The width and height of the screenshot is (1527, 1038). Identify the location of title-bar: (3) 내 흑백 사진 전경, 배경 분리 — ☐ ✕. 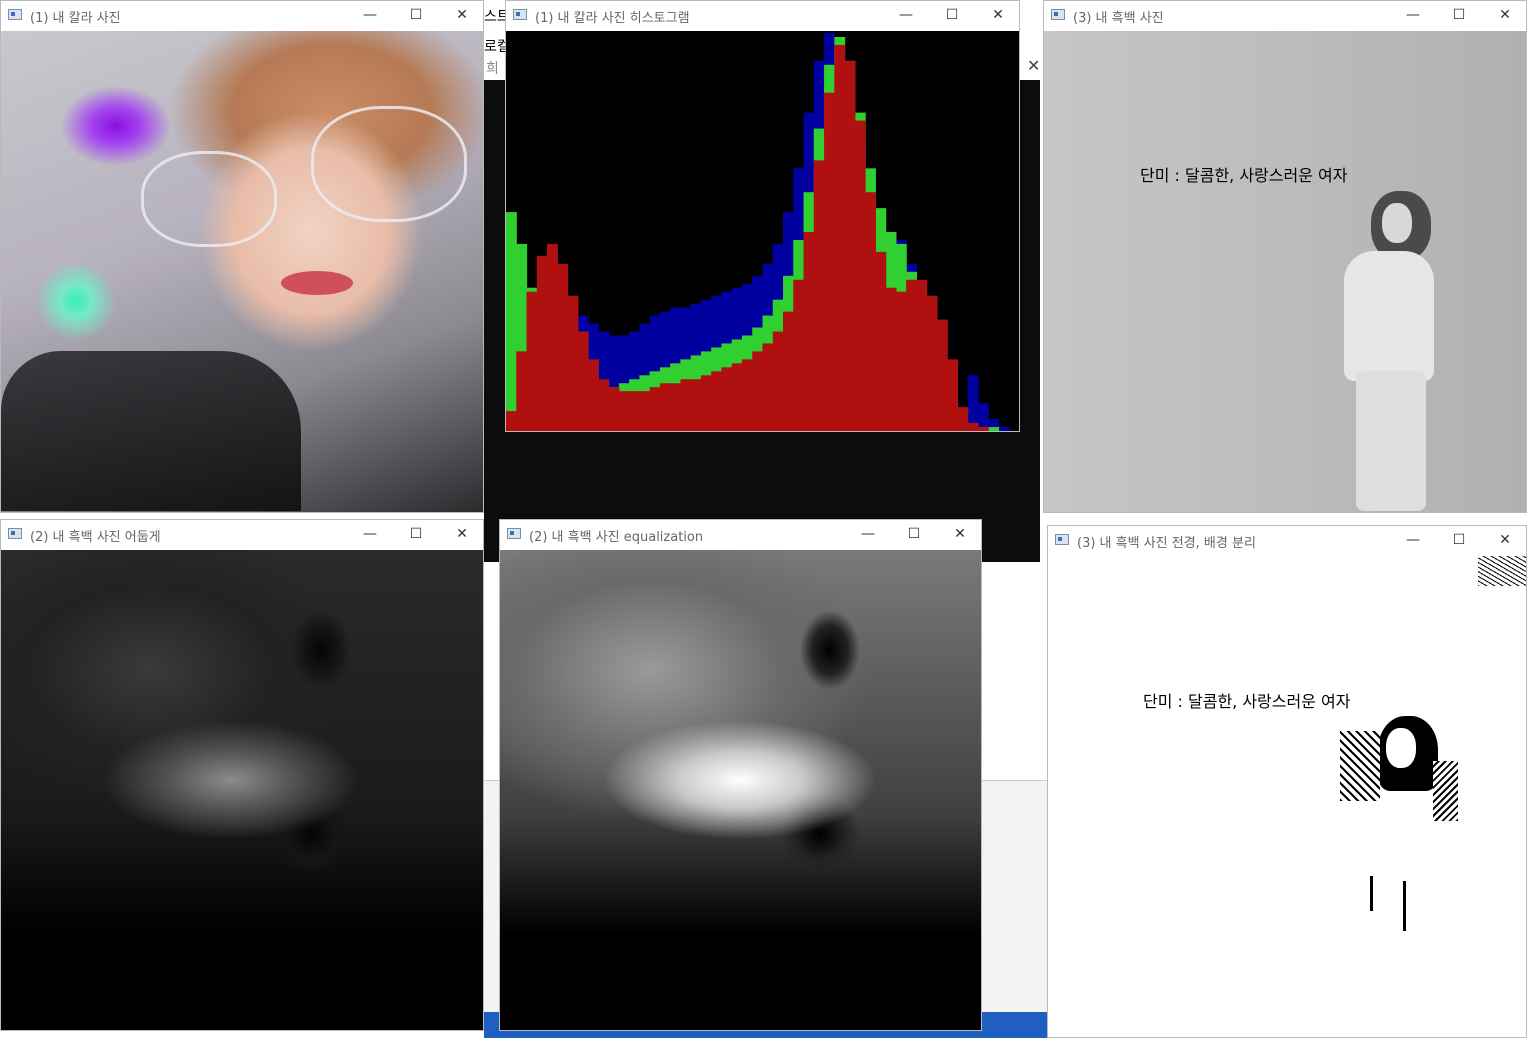
(1287, 541).